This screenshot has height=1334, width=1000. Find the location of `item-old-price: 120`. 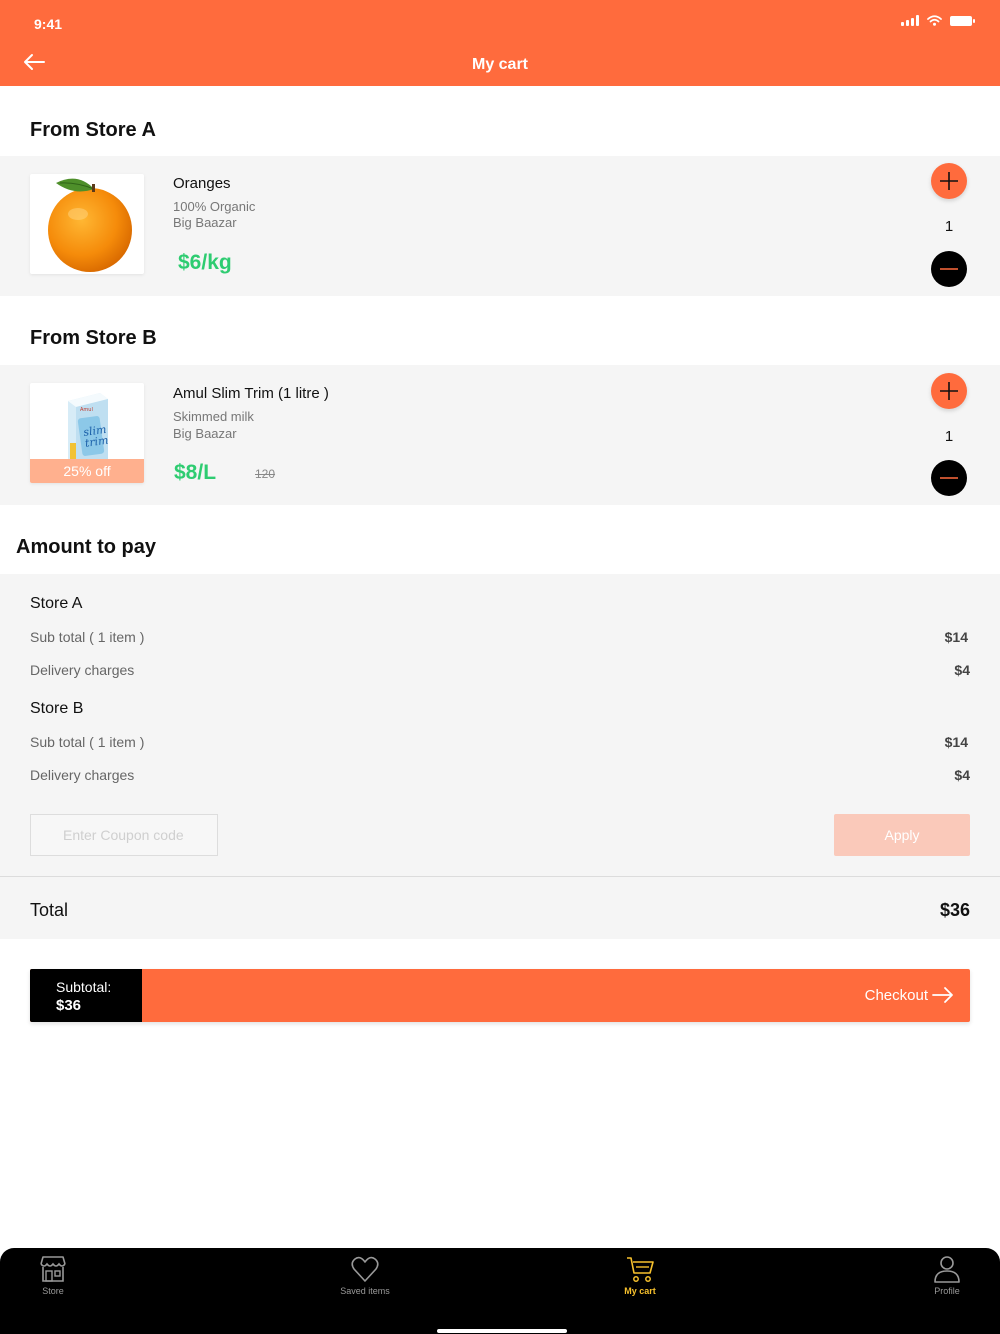

item-old-price: 120 is located at coordinates (265, 474).